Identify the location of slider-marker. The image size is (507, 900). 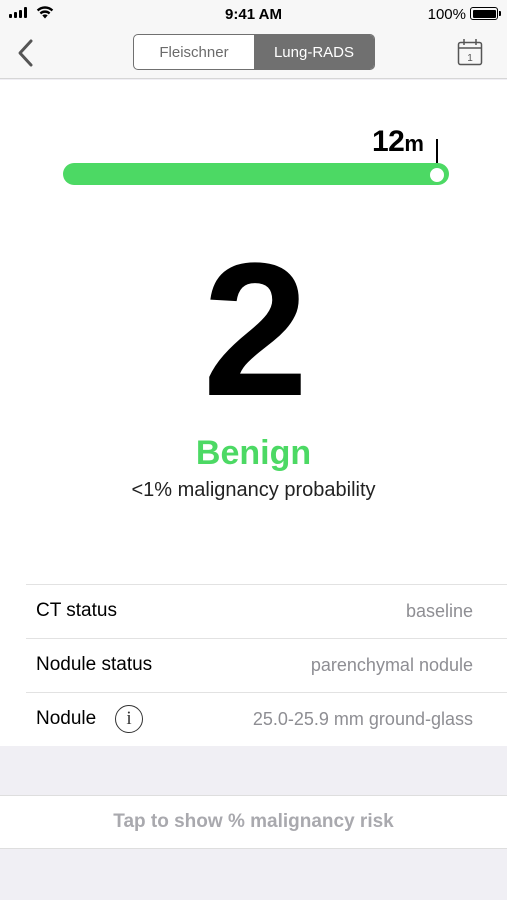
(437, 152).